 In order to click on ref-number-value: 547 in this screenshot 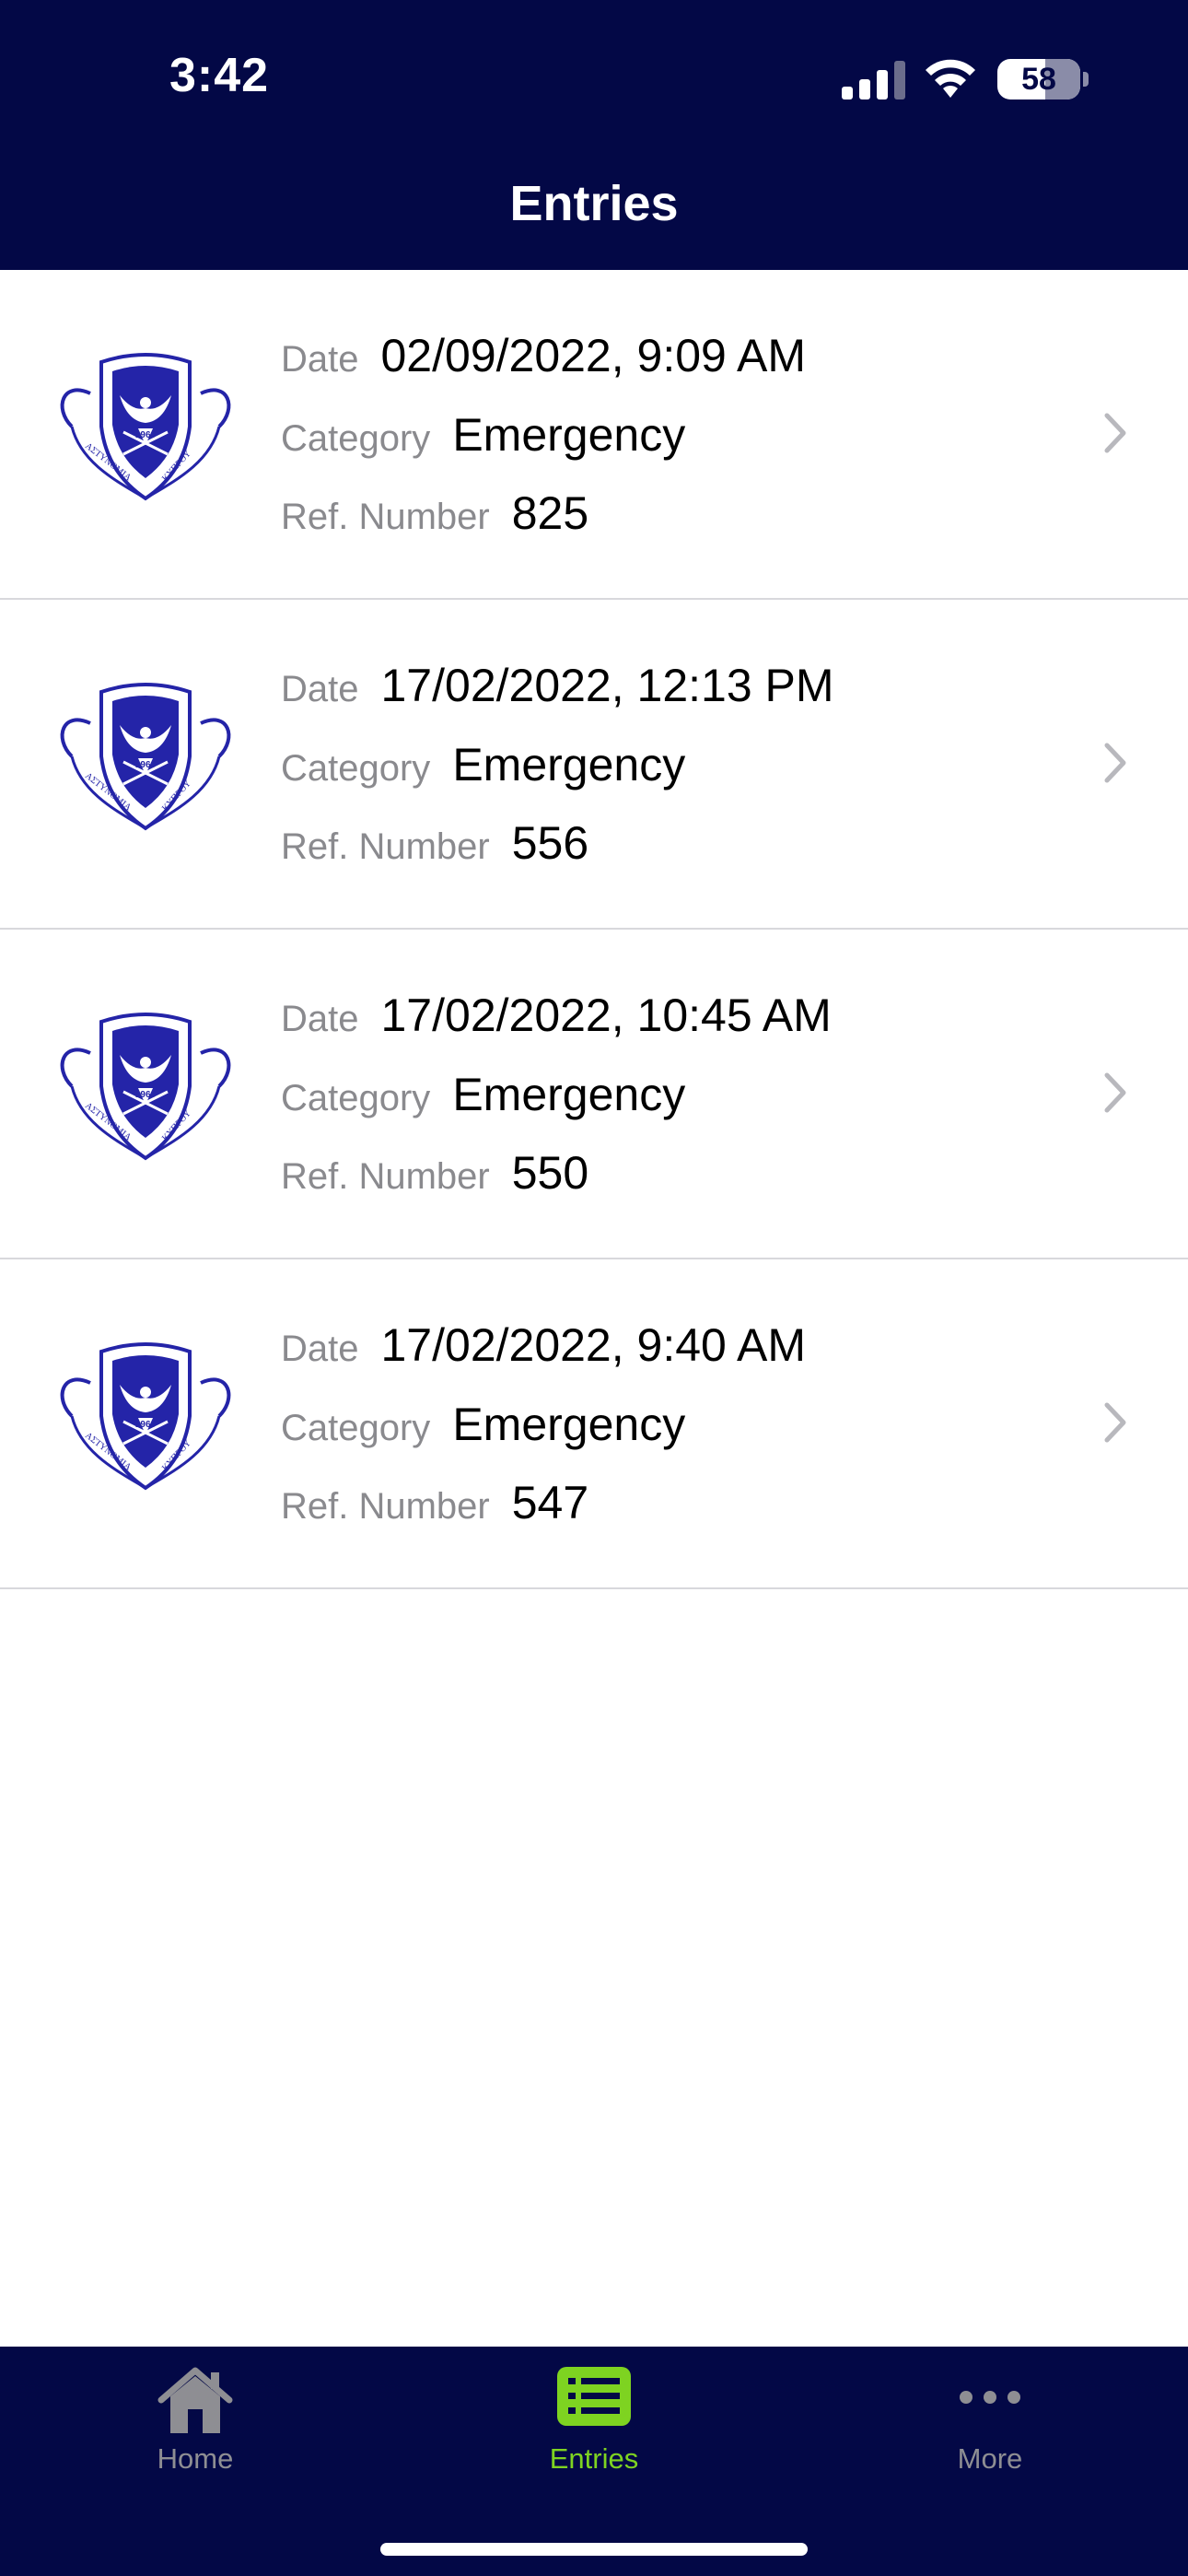, I will do `click(550, 1502)`.